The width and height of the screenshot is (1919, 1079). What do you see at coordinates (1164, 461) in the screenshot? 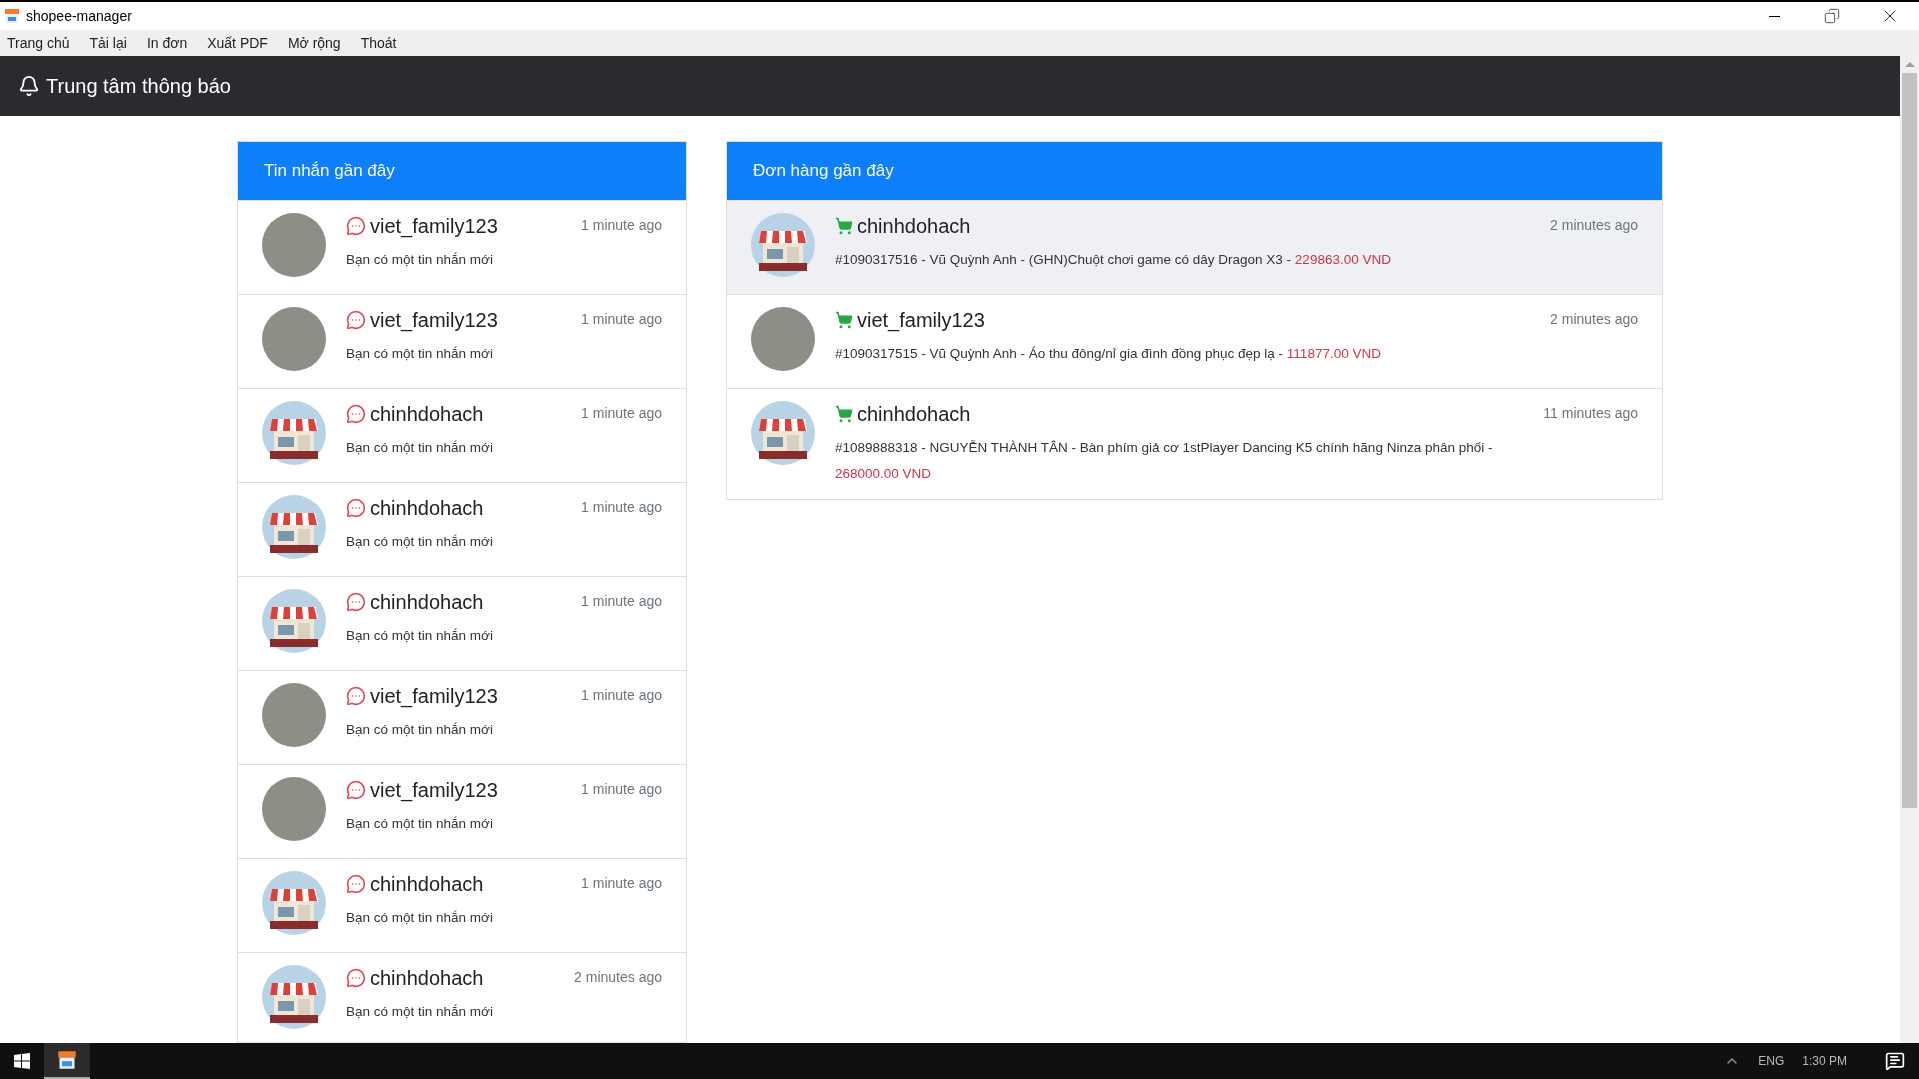
I see `order-description: #1089888318 - NGUYỄN THÀNH TÂN - Bàn phím giả cơ 1stPlayer Dancing K5 chính hãng Ninza phân phối - 268000.00 VND` at bounding box center [1164, 461].